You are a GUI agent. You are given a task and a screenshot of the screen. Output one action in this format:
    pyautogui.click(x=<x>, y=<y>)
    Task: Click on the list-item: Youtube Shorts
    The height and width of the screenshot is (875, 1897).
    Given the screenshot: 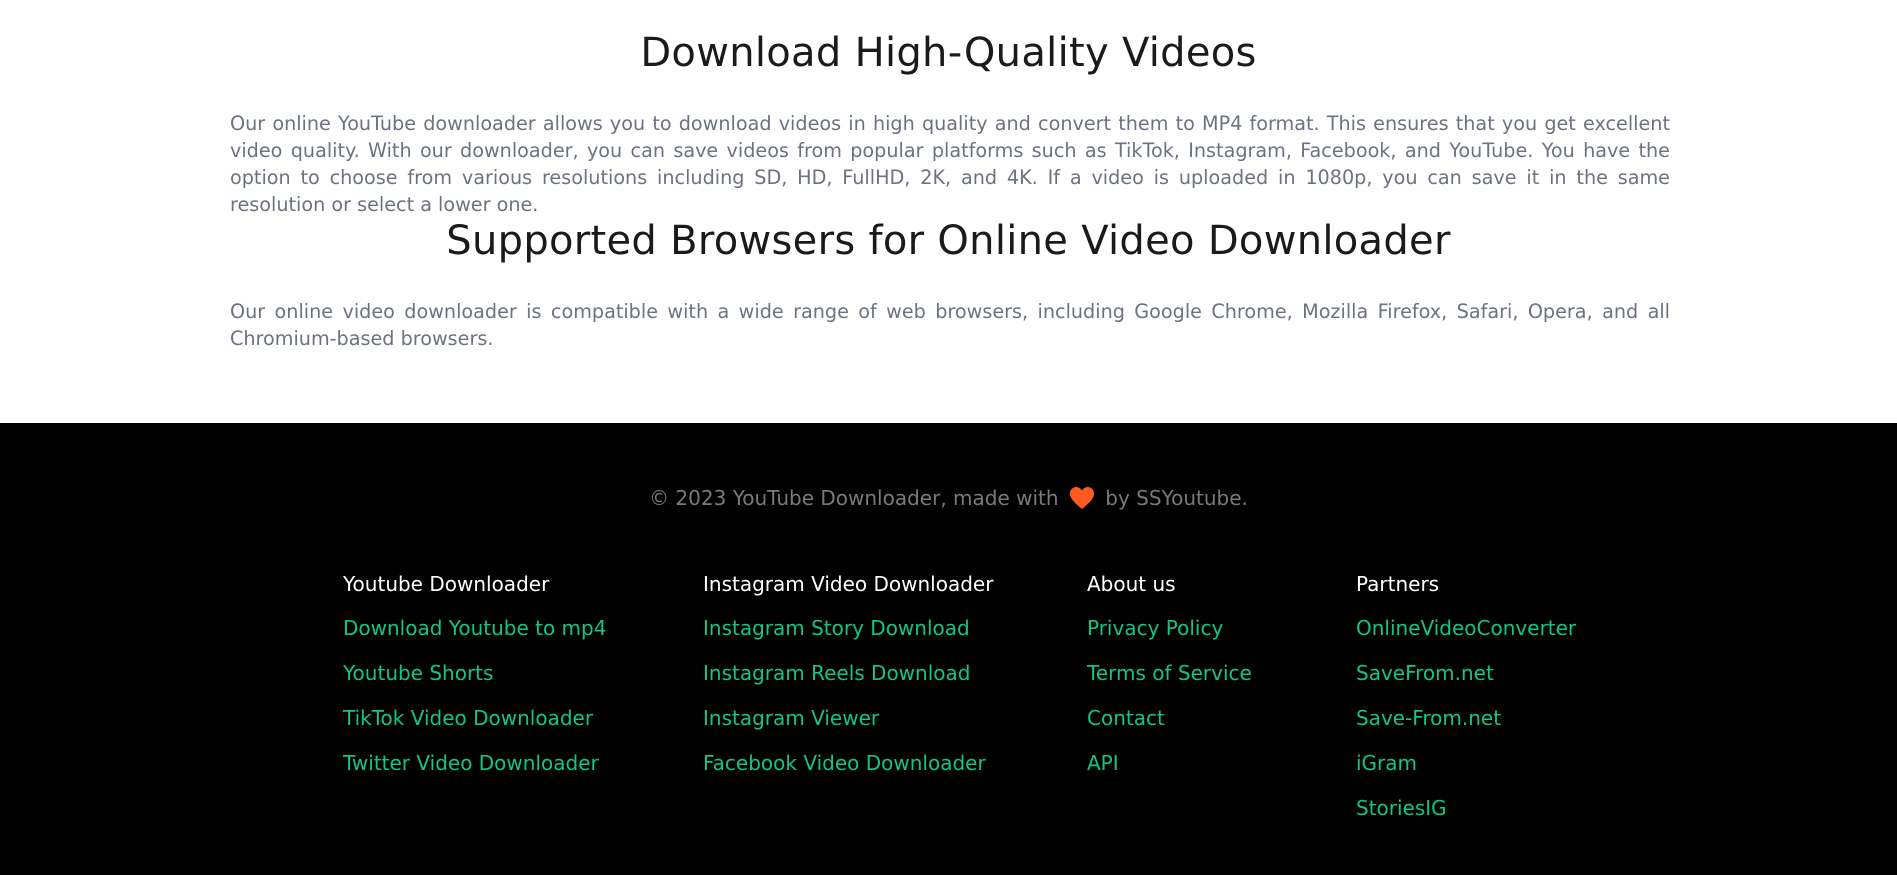 What is the action you would take?
    pyautogui.click(x=474, y=682)
    